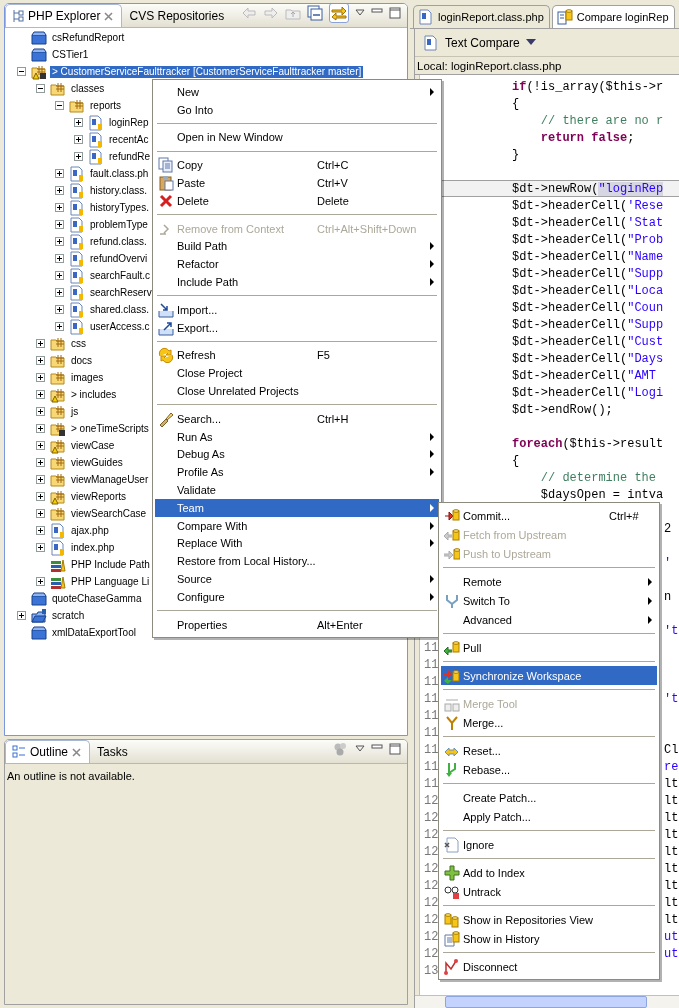 This screenshot has height=1008, width=679. Describe the element at coordinates (90, 530) in the screenshot. I see `tree-item: ajax.php` at that location.